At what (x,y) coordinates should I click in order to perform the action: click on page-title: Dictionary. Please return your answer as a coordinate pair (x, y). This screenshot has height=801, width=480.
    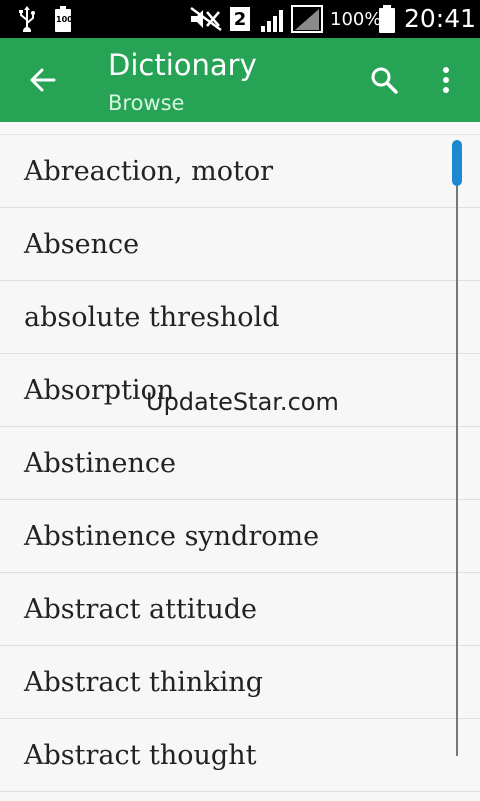
    Looking at the image, I should click on (182, 65).